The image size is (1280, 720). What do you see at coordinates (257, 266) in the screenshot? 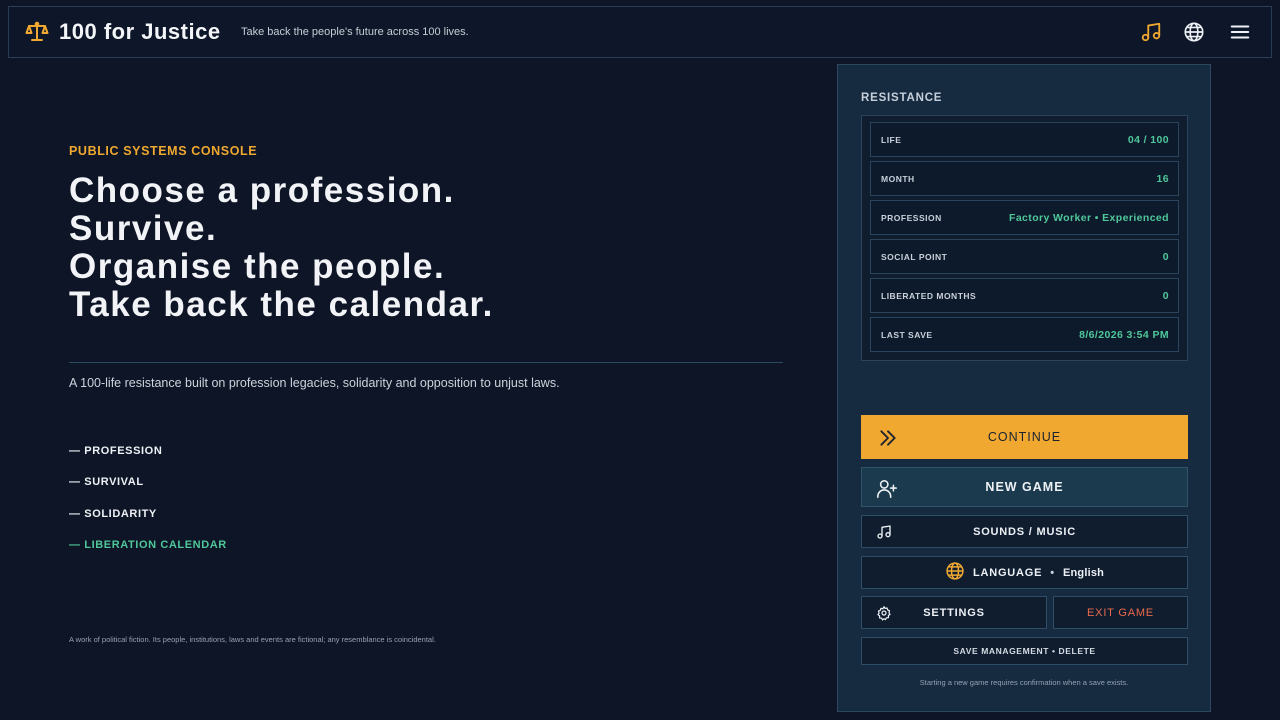
I see `headline-line: Organise the people.` at bounding box center [257, 266].